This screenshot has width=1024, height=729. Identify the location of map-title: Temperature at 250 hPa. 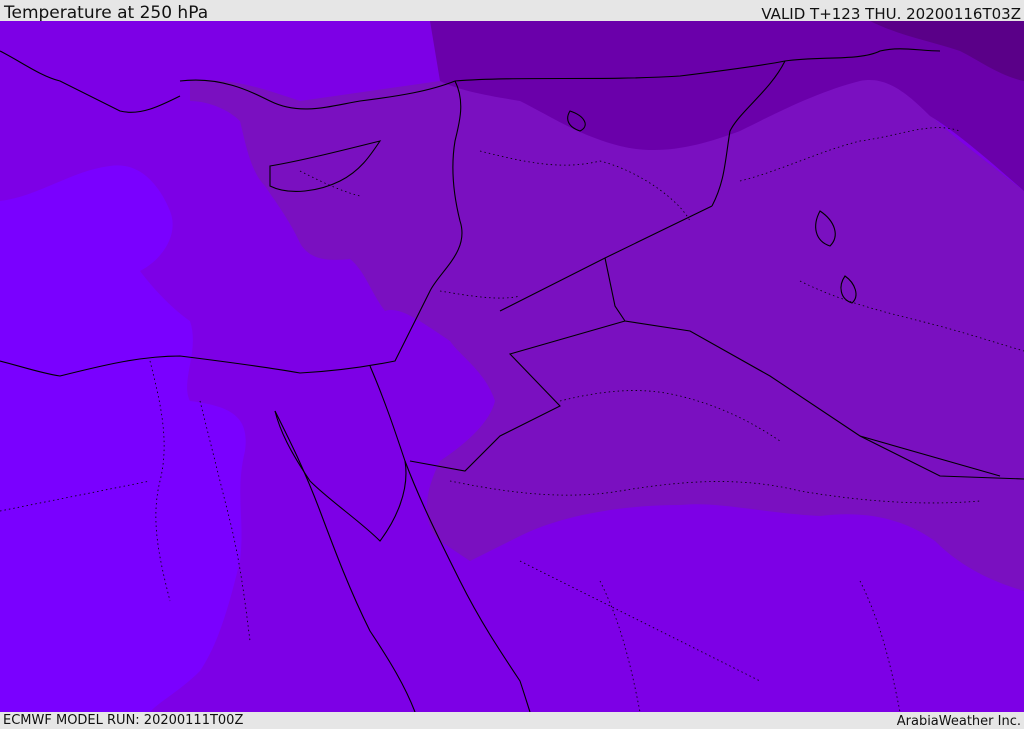
(106, 13).